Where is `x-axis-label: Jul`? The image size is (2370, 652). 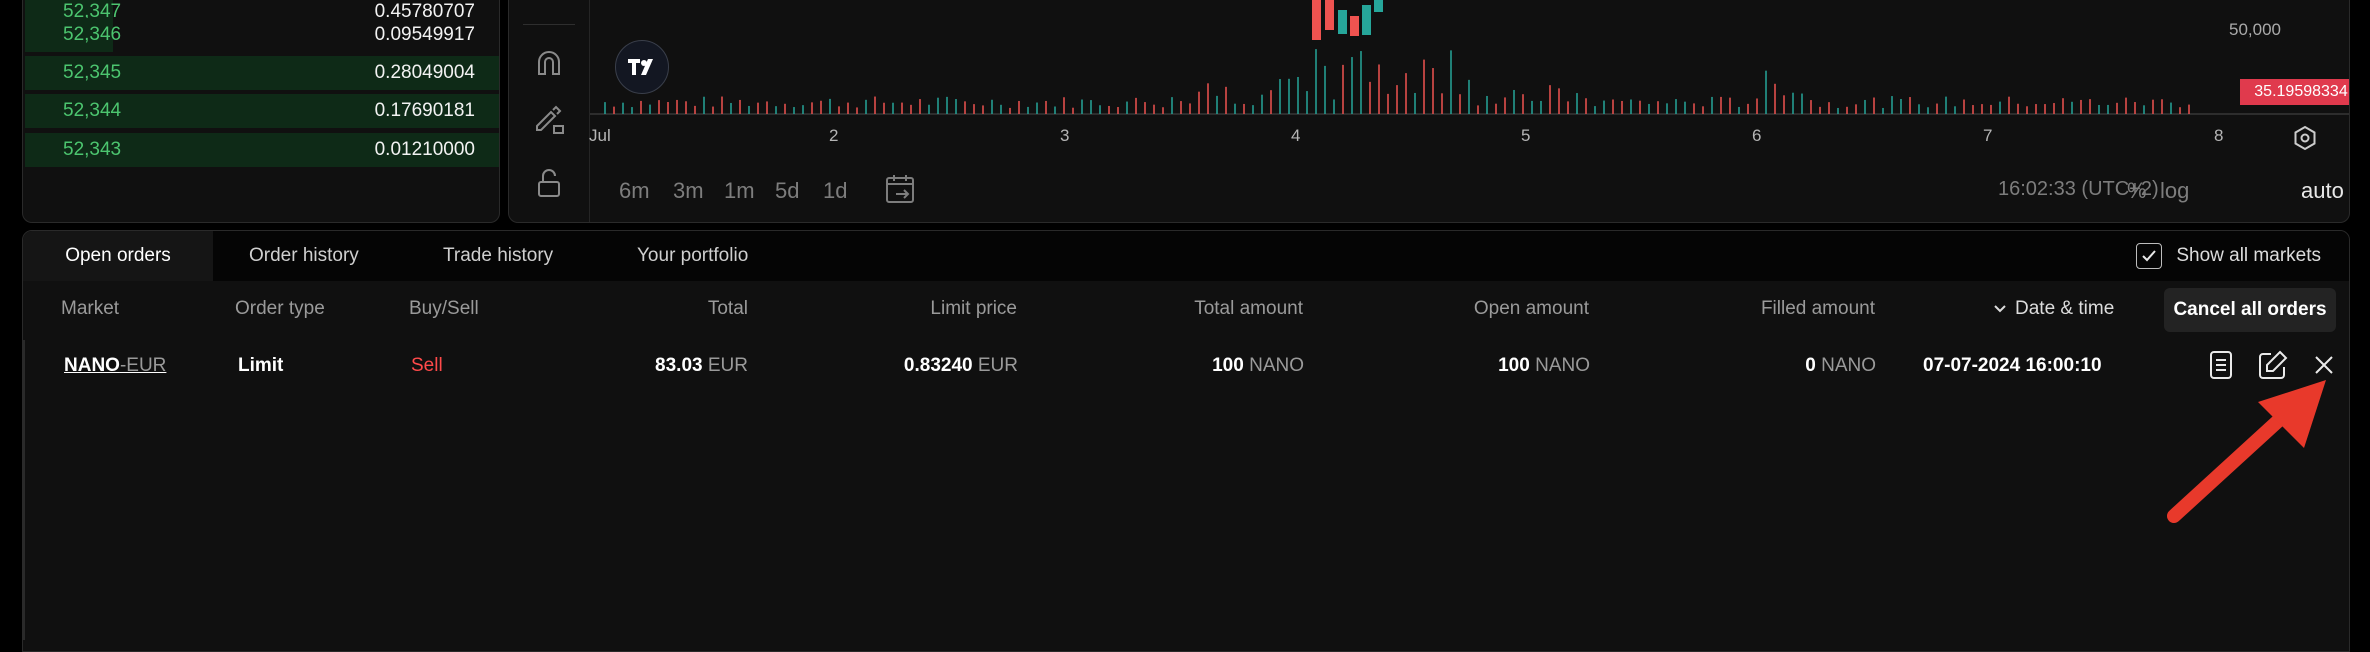
x-axis-label: Jul is located at coordinates (600, 135).